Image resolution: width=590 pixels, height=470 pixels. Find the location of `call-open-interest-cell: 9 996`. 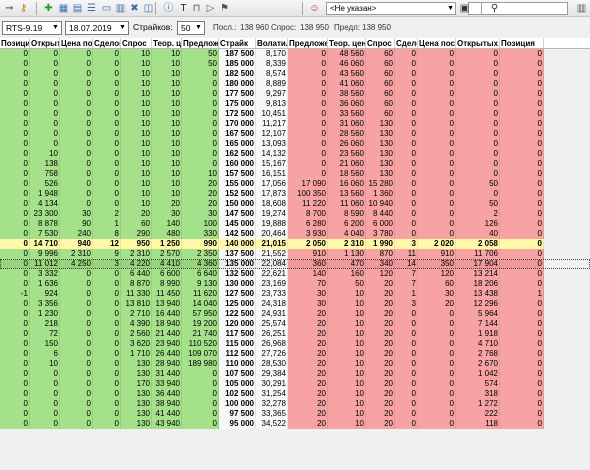

call-open-interest-cell: 9 996 is located at coordinates (45, 254).